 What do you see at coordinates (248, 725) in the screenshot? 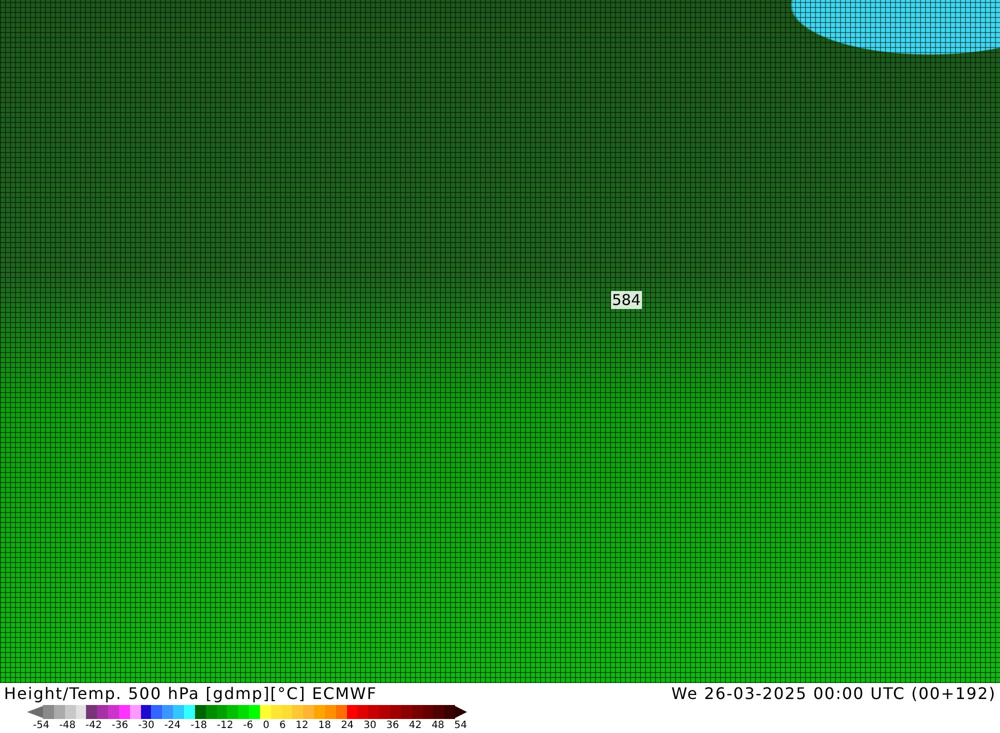
I see `scale-label: -6` at bounding box center [248, 725].